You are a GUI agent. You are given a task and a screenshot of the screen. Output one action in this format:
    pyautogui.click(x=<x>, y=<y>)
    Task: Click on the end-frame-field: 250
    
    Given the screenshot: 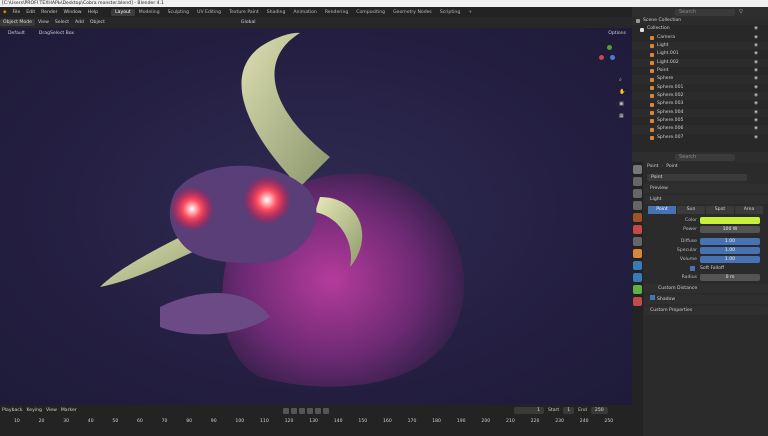 What is the action you would take?
    pyautogui.click(x=599, y=410)
    